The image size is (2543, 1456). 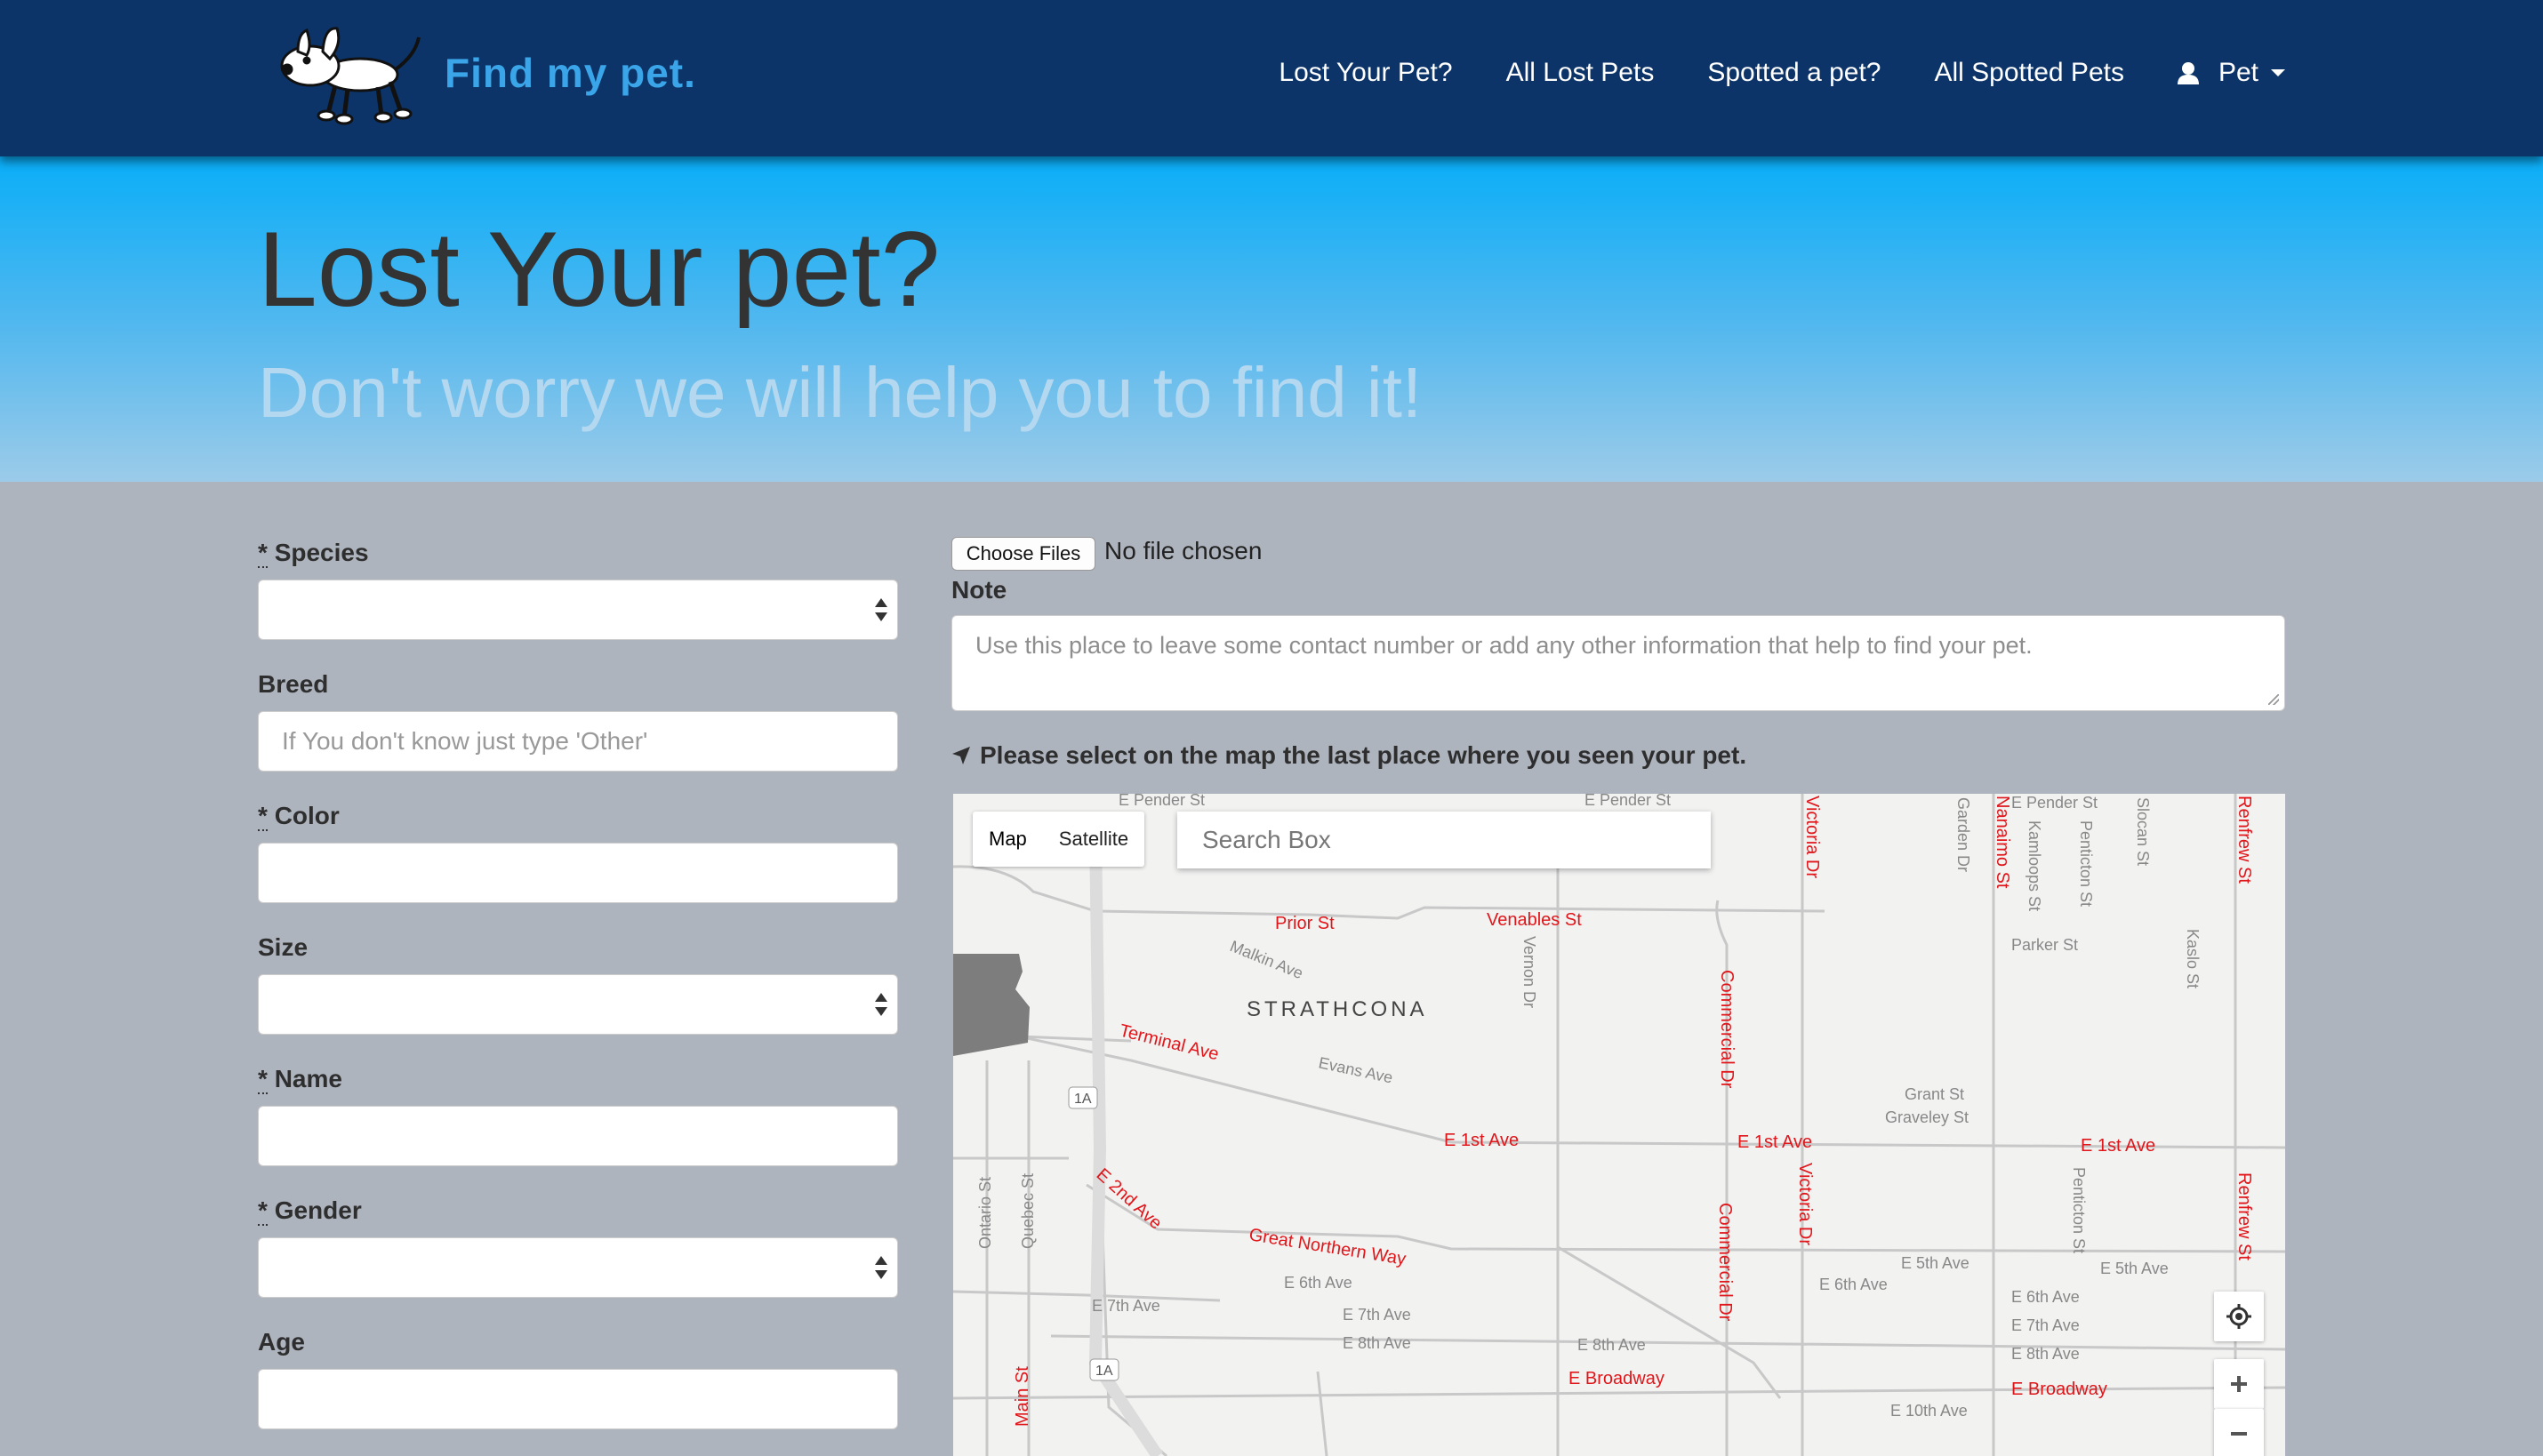 What do you see at coordinates (1963, 834) in the screenshot?
I see `map-street-label: Garden Dr` at bounding box center [1963, 834].